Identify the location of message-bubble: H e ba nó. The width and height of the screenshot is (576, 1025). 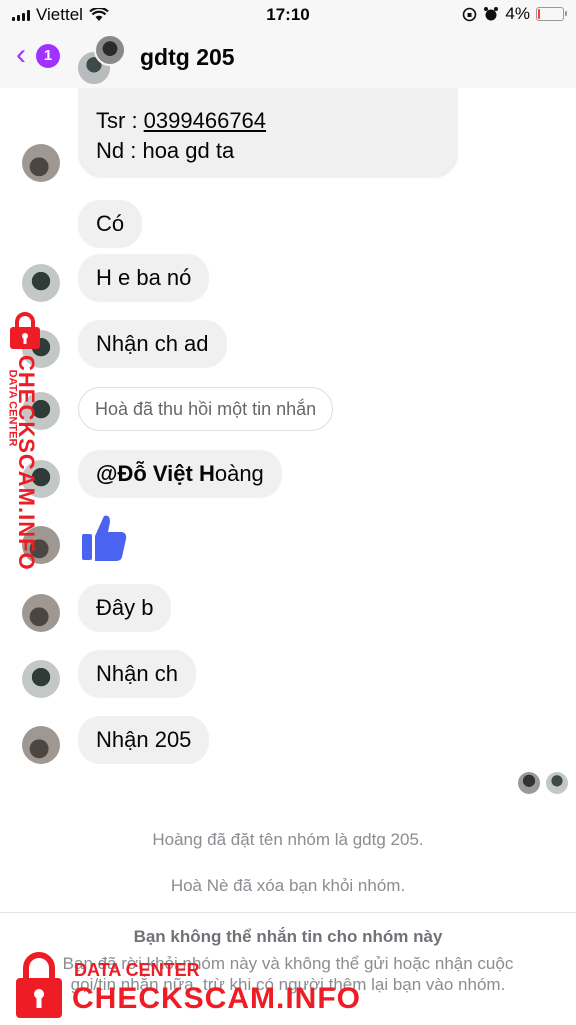
(144, 278).